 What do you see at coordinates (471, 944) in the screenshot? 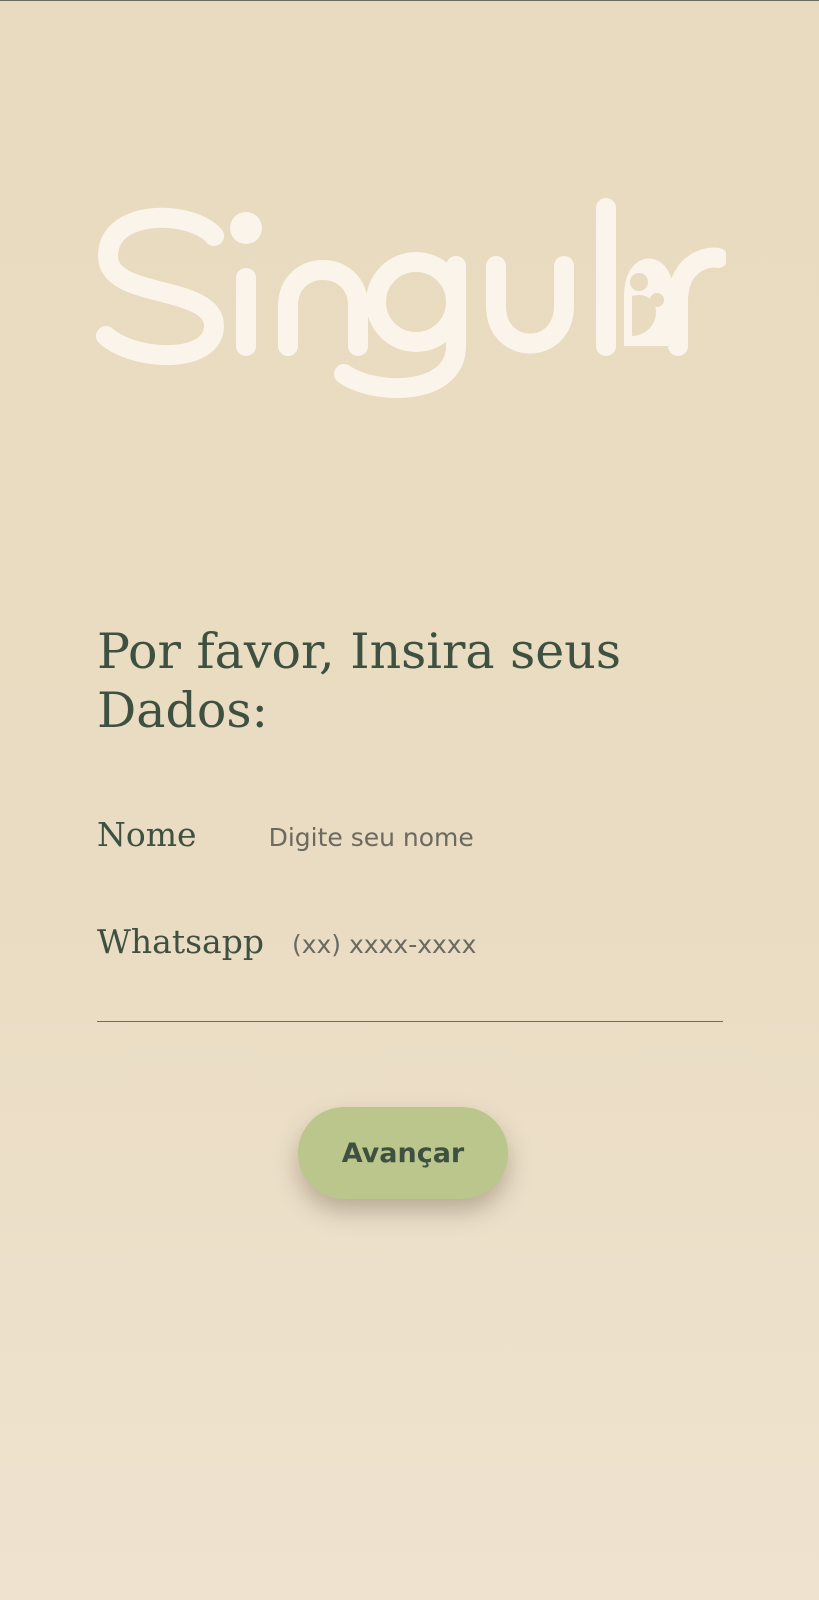
I see `whatsapp-input` at bounding box center [471, 944].